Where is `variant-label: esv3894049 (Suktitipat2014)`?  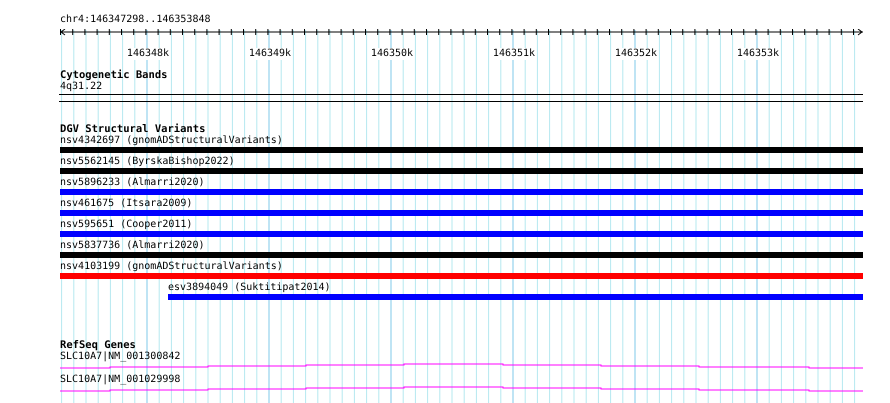 variant-label: esv3894049 (Suktitipat2014) is located at coordinates (250, 288).